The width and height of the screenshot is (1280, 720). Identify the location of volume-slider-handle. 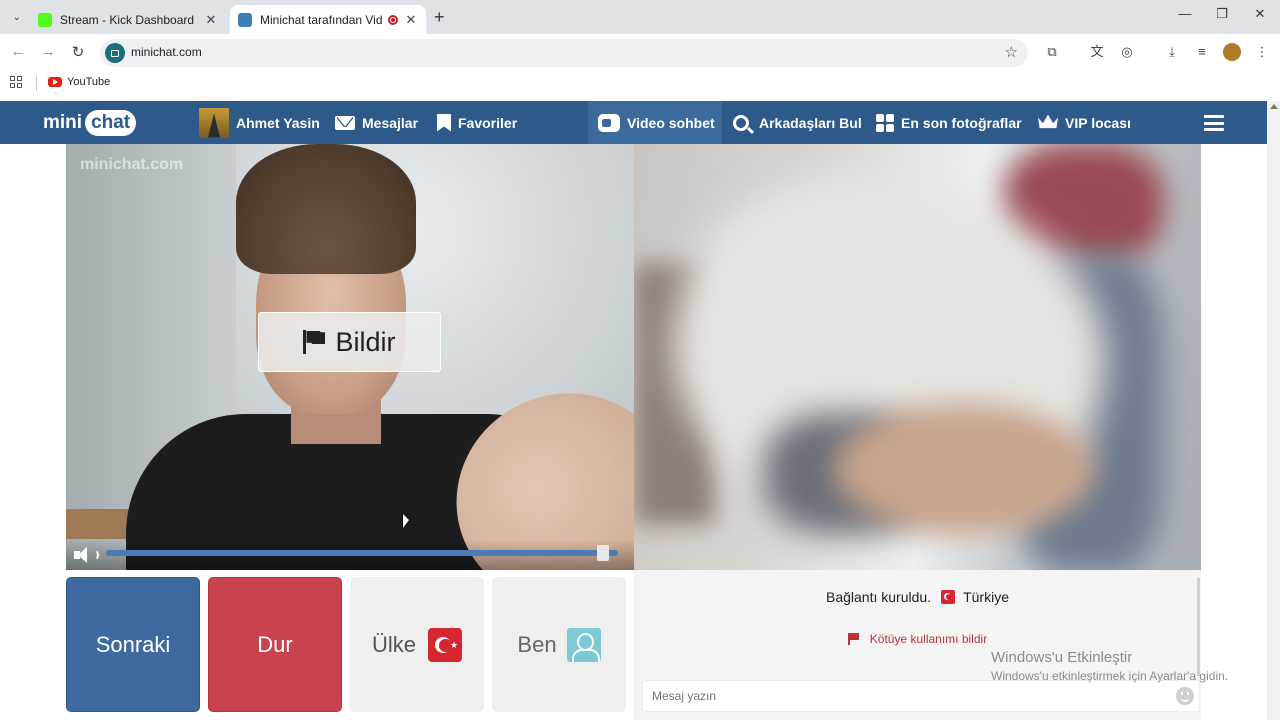
(603, 553).